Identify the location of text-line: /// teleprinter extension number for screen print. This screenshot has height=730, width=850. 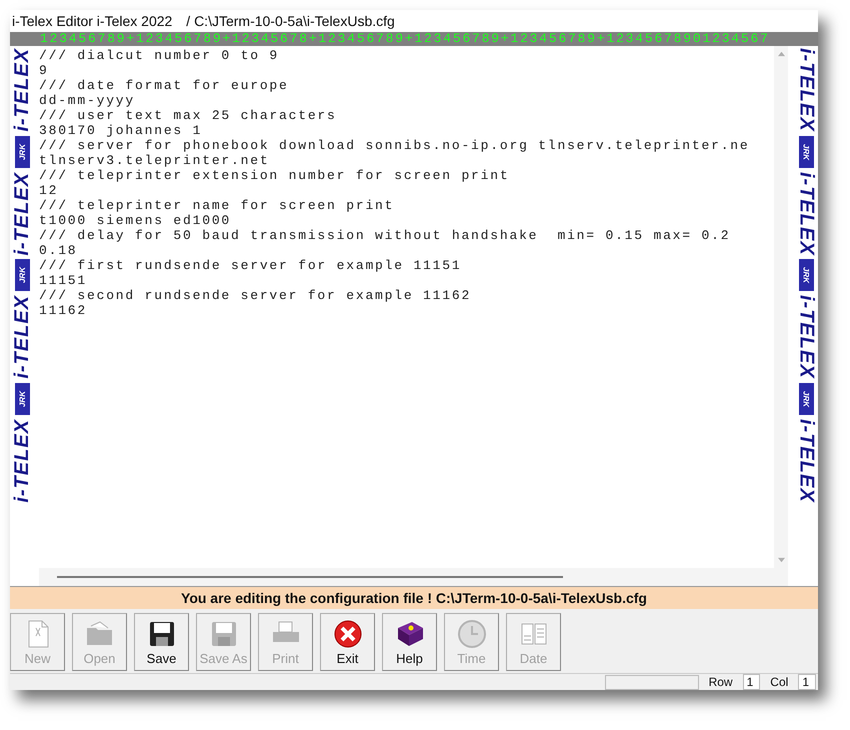
(274, 175).